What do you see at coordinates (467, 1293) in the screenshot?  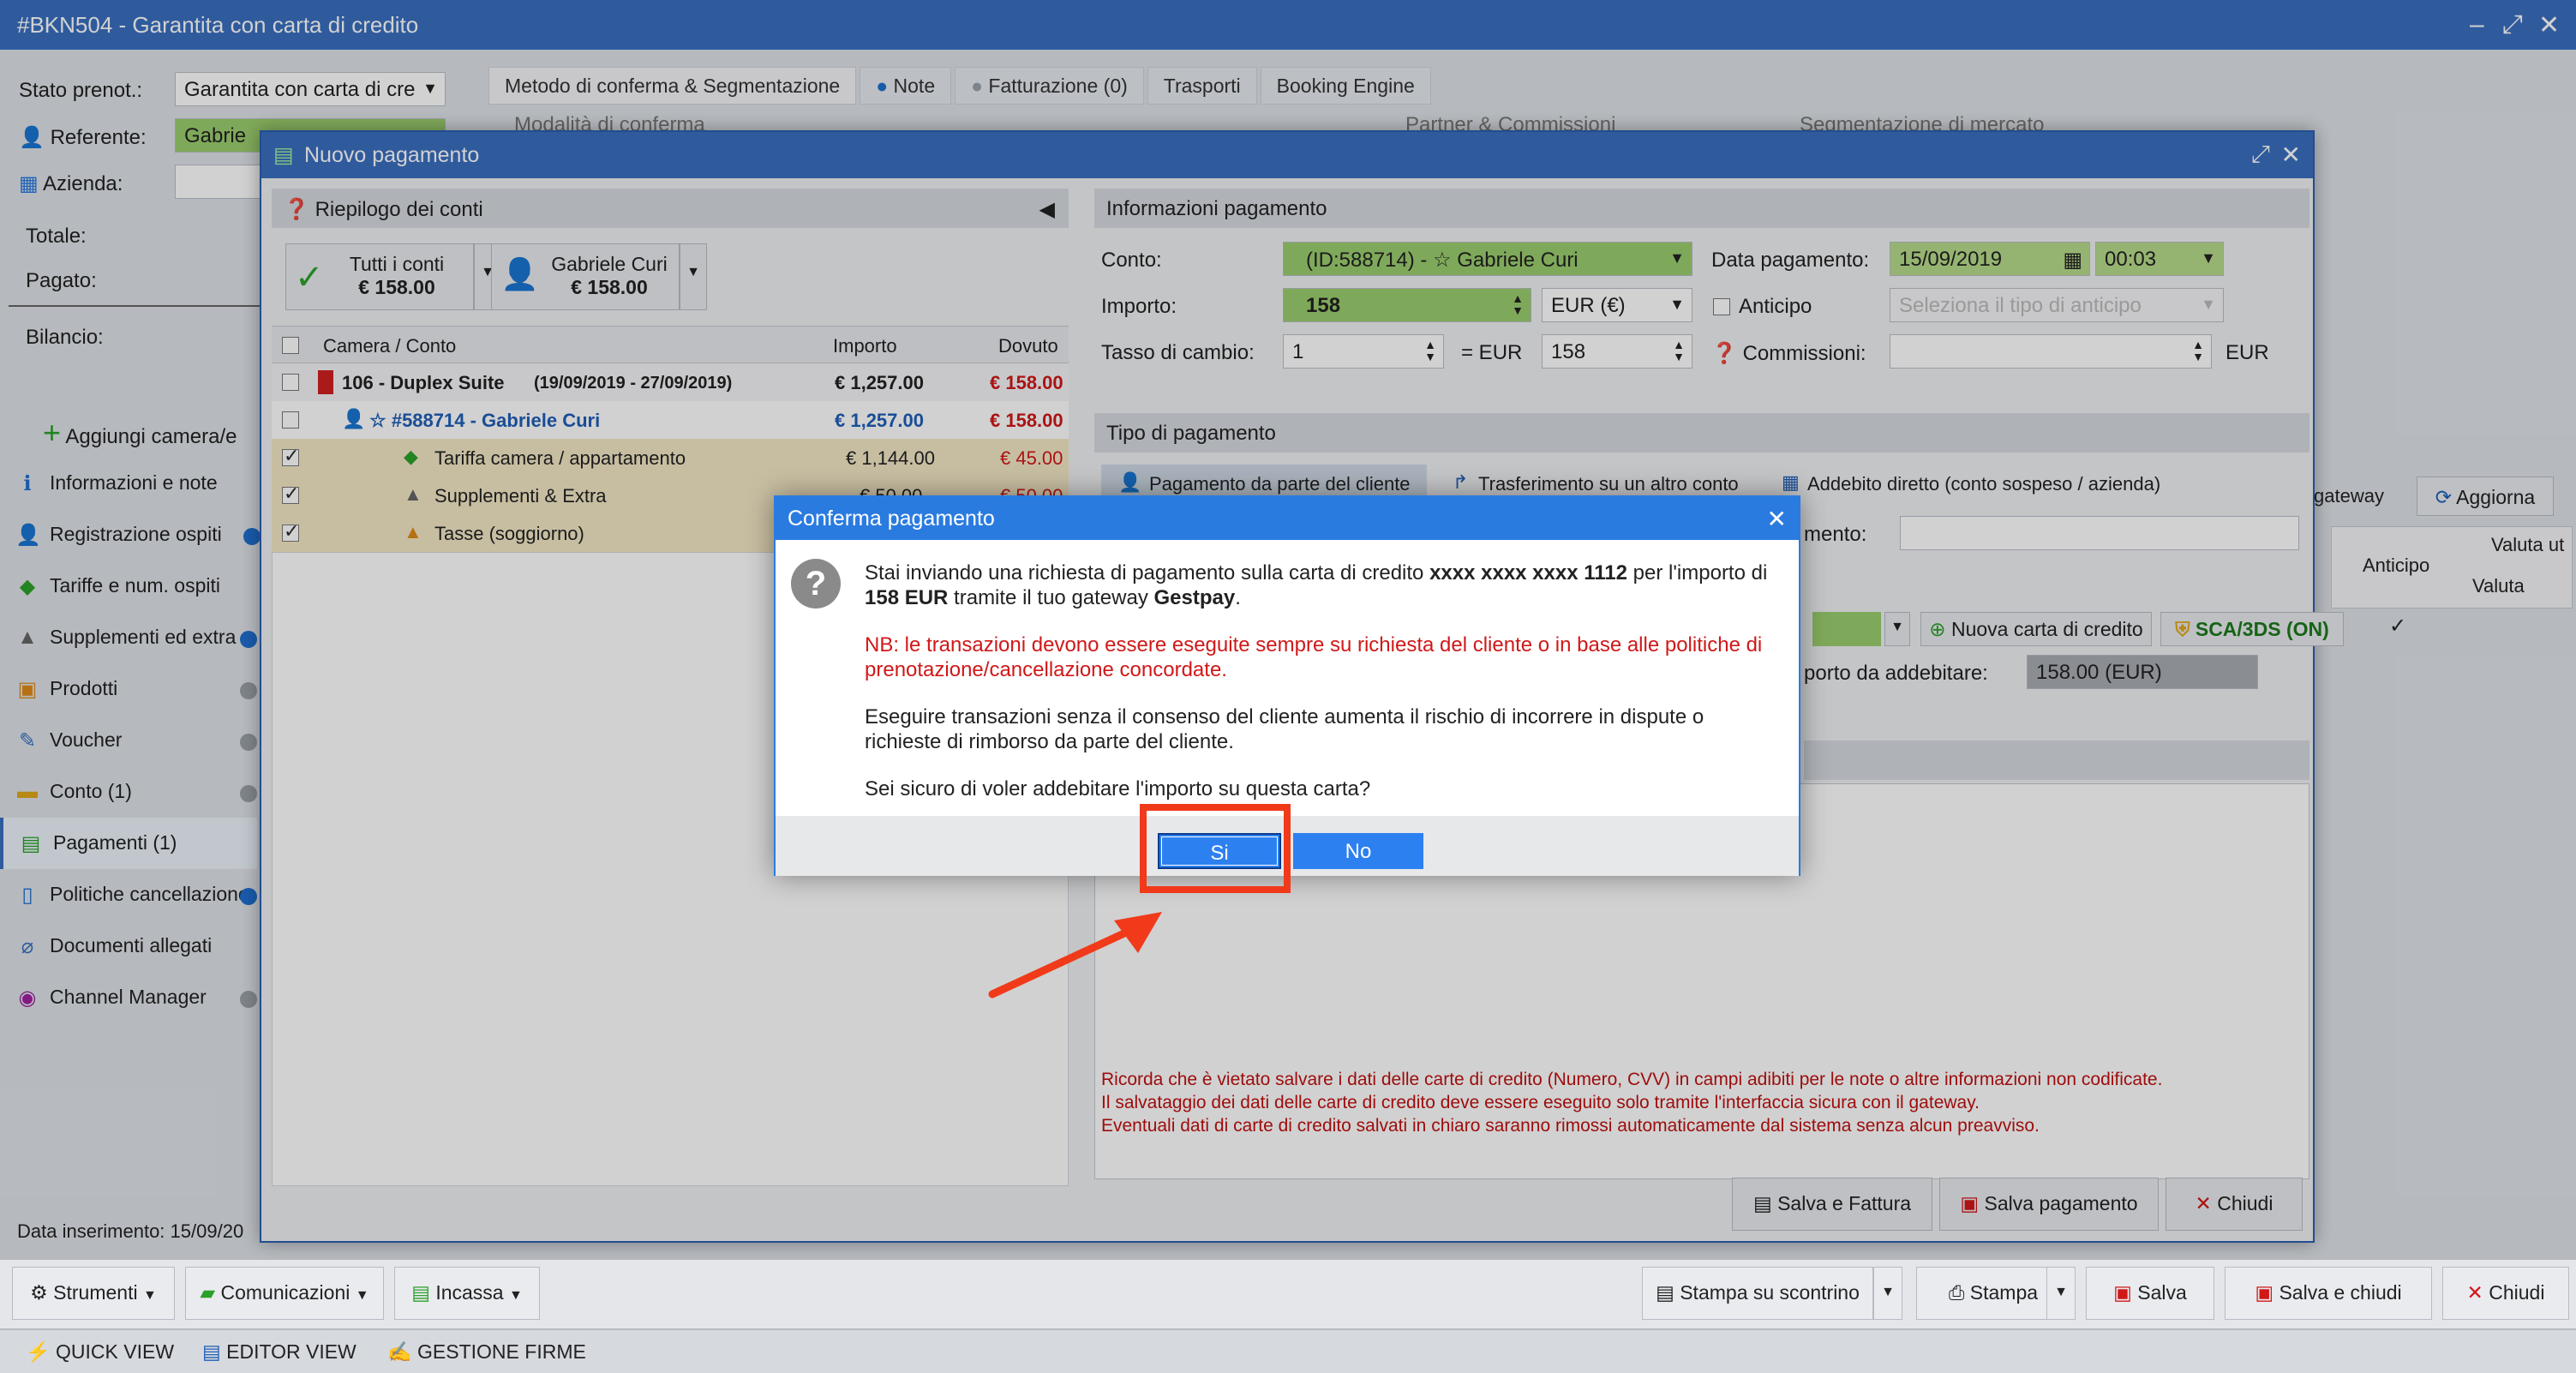 I see `incassa-button: ▤ Incassa ▼` at bounding box center [467, 1293].